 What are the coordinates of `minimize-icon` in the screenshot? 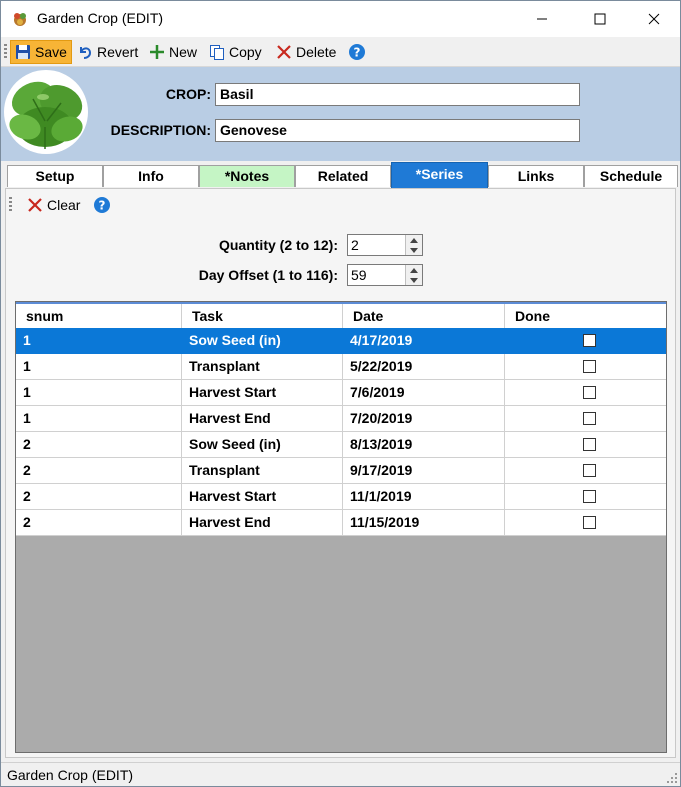 It's located at (542, 19).